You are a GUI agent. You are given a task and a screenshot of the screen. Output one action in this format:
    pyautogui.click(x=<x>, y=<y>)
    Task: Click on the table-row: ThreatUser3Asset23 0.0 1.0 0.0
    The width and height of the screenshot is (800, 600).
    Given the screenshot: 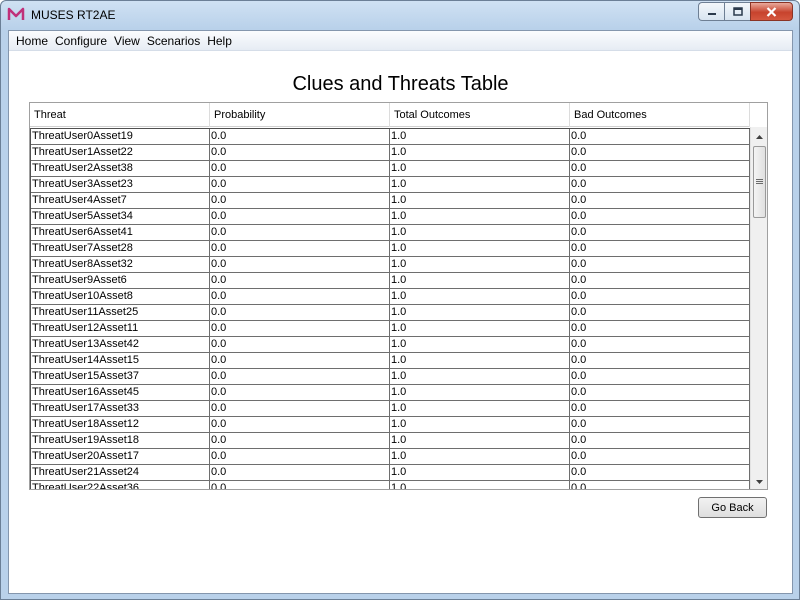 What is the action you would take?
    pyautogui.click(x=390, y=185)
    